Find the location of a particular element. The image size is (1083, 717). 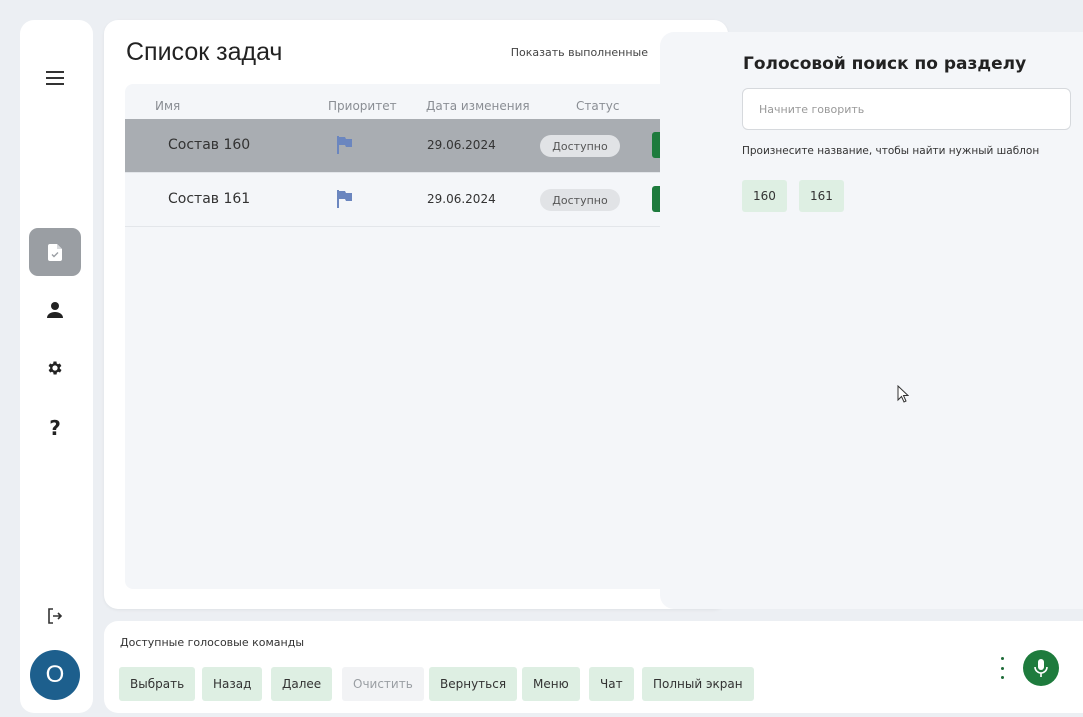

more-options-icon is located at coordinates (1002, 668).